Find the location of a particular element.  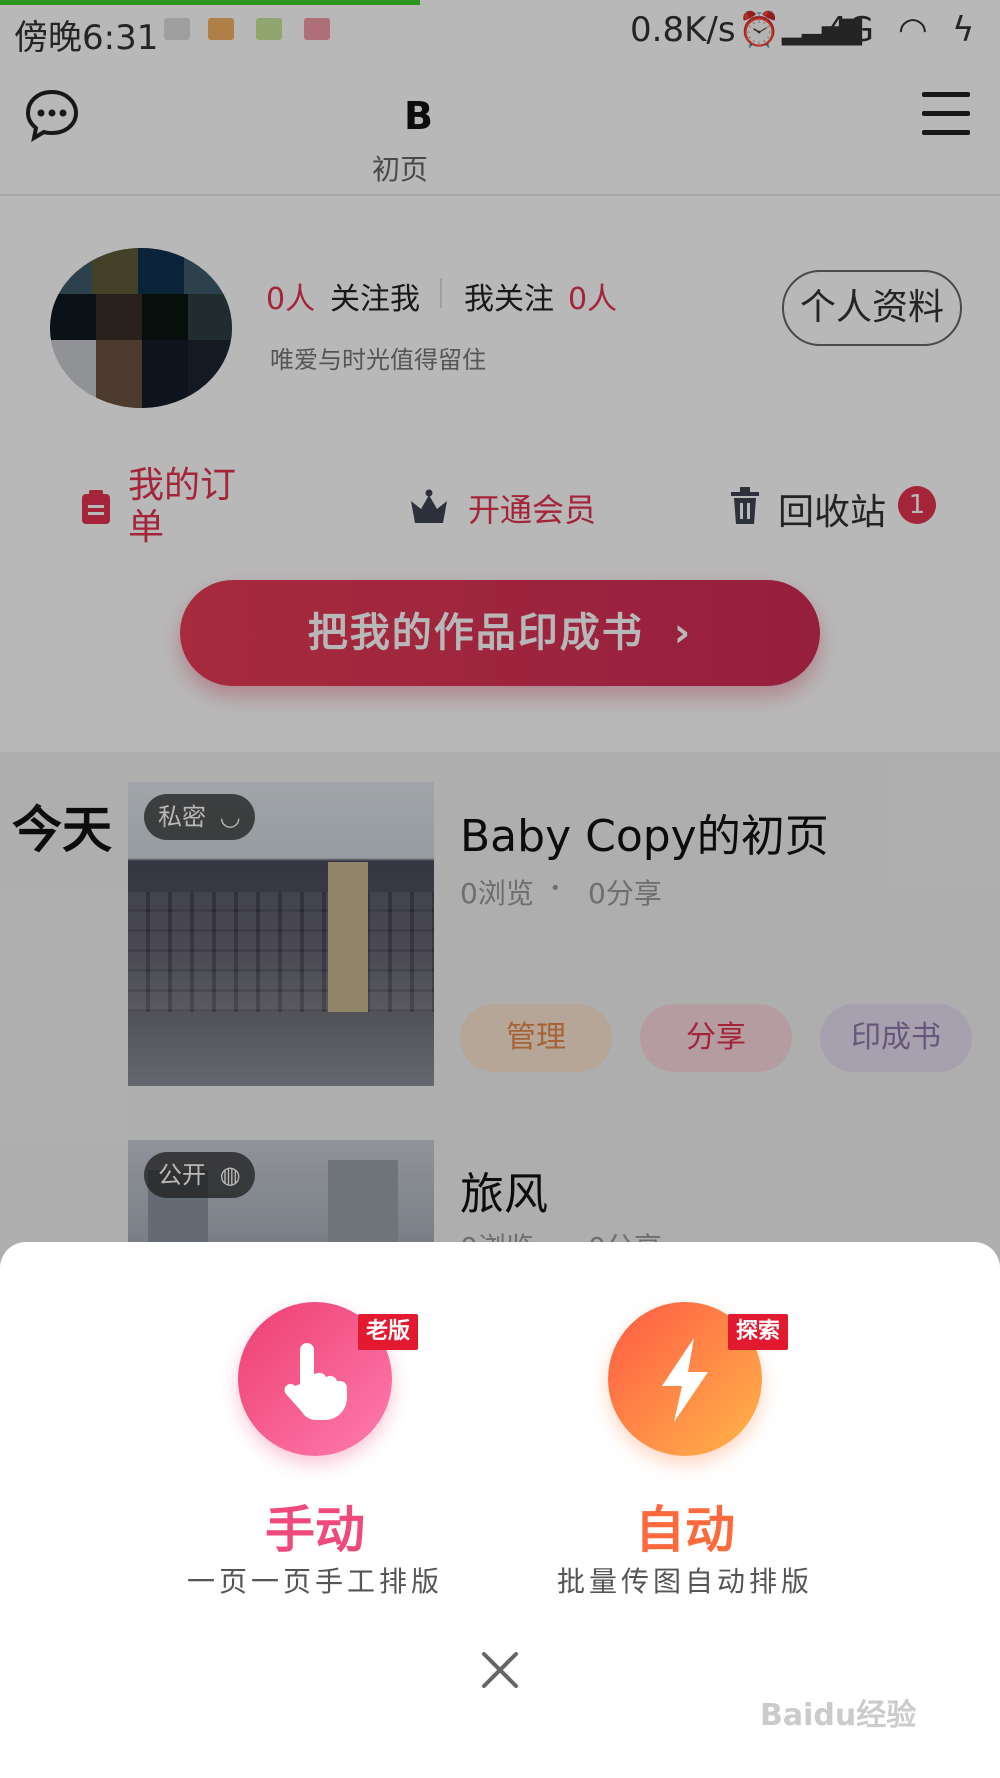

auto-title: 自动 is located at coordinates (685, 1530).